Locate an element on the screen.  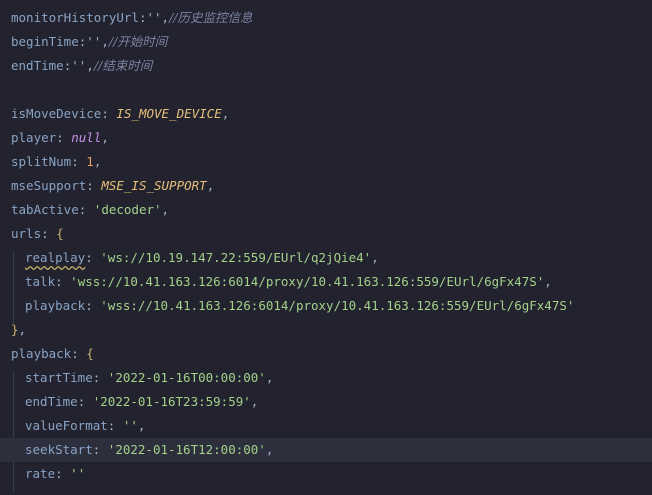
code-comment: //开始时间 is located at coordinates (138, 41).